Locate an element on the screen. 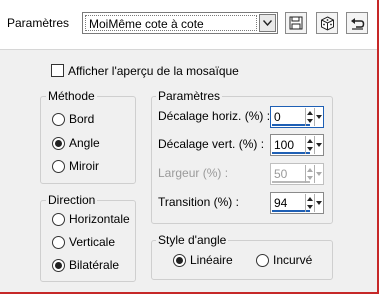 The width and height of the screenshot is (379, 294). corner-label-lineaire: Linéaire is located at coordinates (211, 260).